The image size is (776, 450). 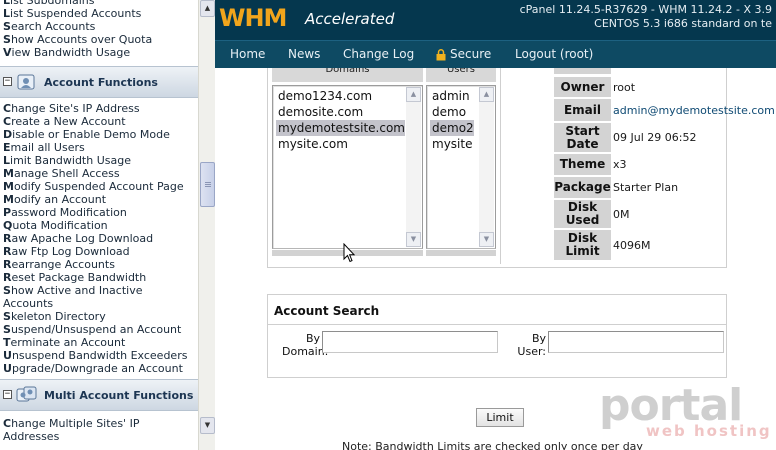 I want to click on whm-logo-subtitle: Accelerated, so click(x=350, y=19).